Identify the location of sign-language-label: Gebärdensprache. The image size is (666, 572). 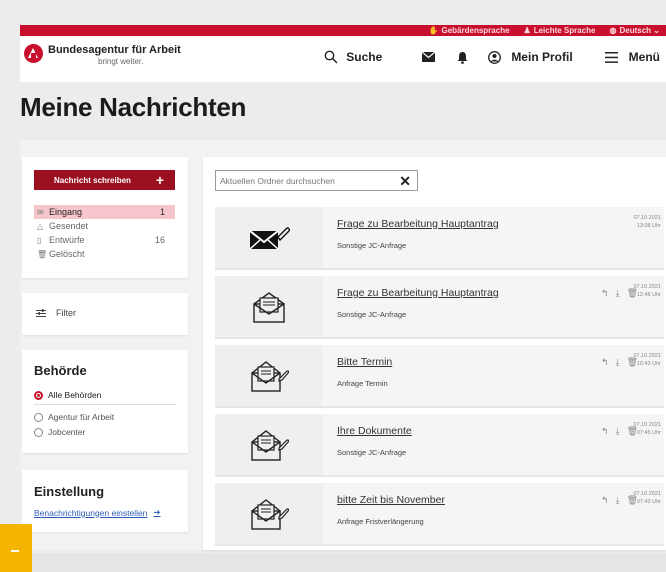
(475, 30).